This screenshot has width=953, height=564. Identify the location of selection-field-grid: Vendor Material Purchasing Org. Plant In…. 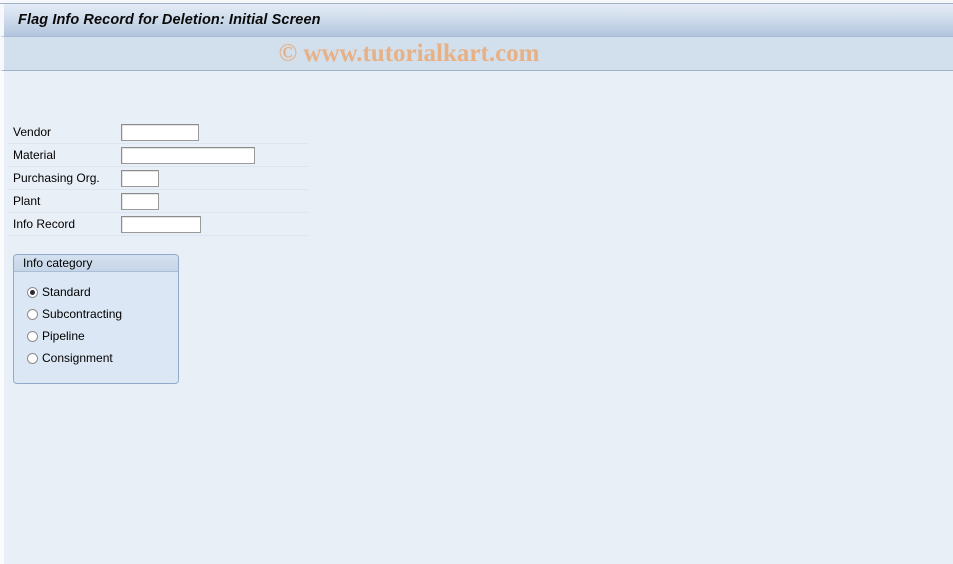
(158, 178).